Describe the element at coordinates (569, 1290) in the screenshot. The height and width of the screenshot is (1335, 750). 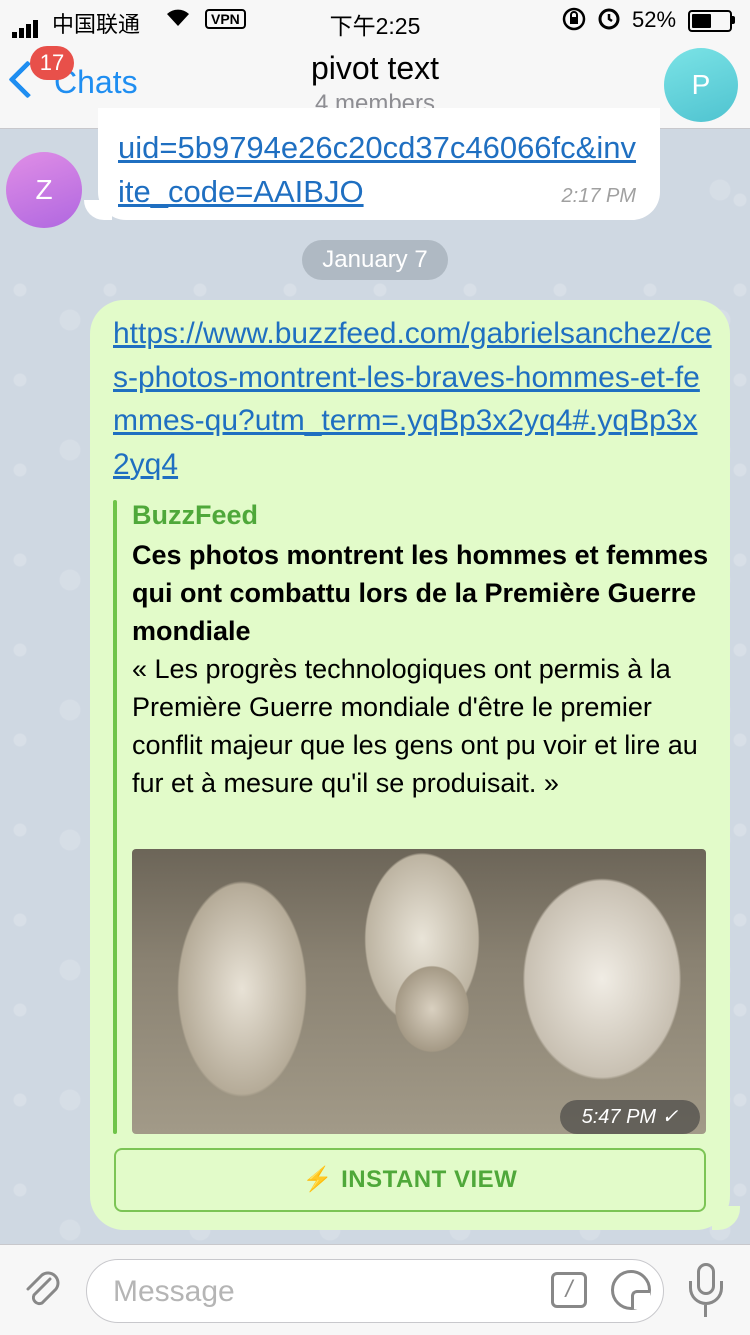
I see `commands-icon: /` at that location.